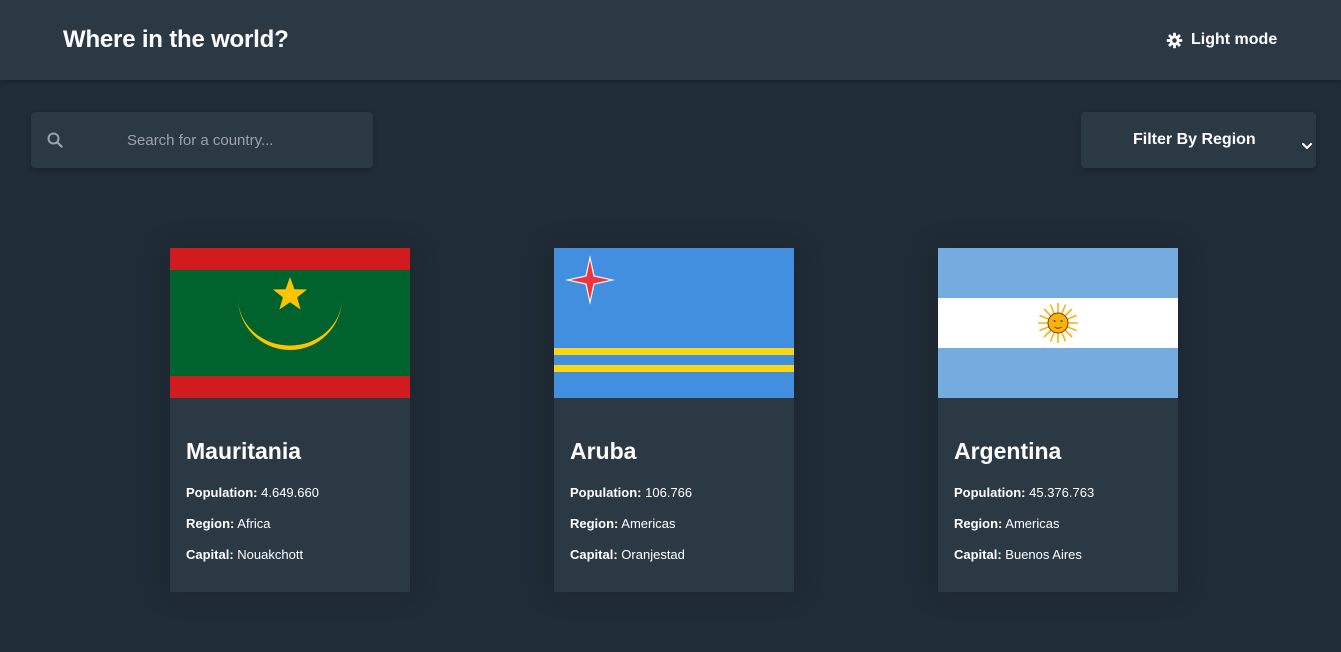 The height and width of the screenshot is (652, 1341). Describe the element at coordinates (1008, 451) in the screenshot. I see `country-name: Argentina` at that location.